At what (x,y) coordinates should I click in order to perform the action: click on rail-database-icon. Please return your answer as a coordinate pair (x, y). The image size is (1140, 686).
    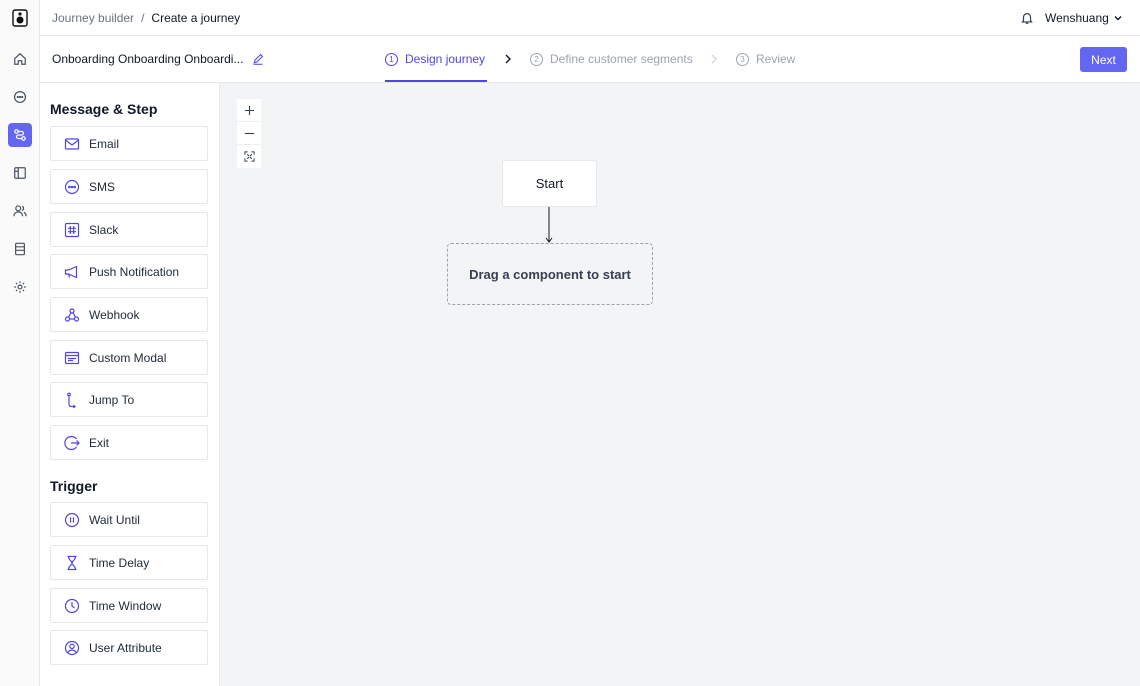
    Looking at the image, I should click on (20, 249).